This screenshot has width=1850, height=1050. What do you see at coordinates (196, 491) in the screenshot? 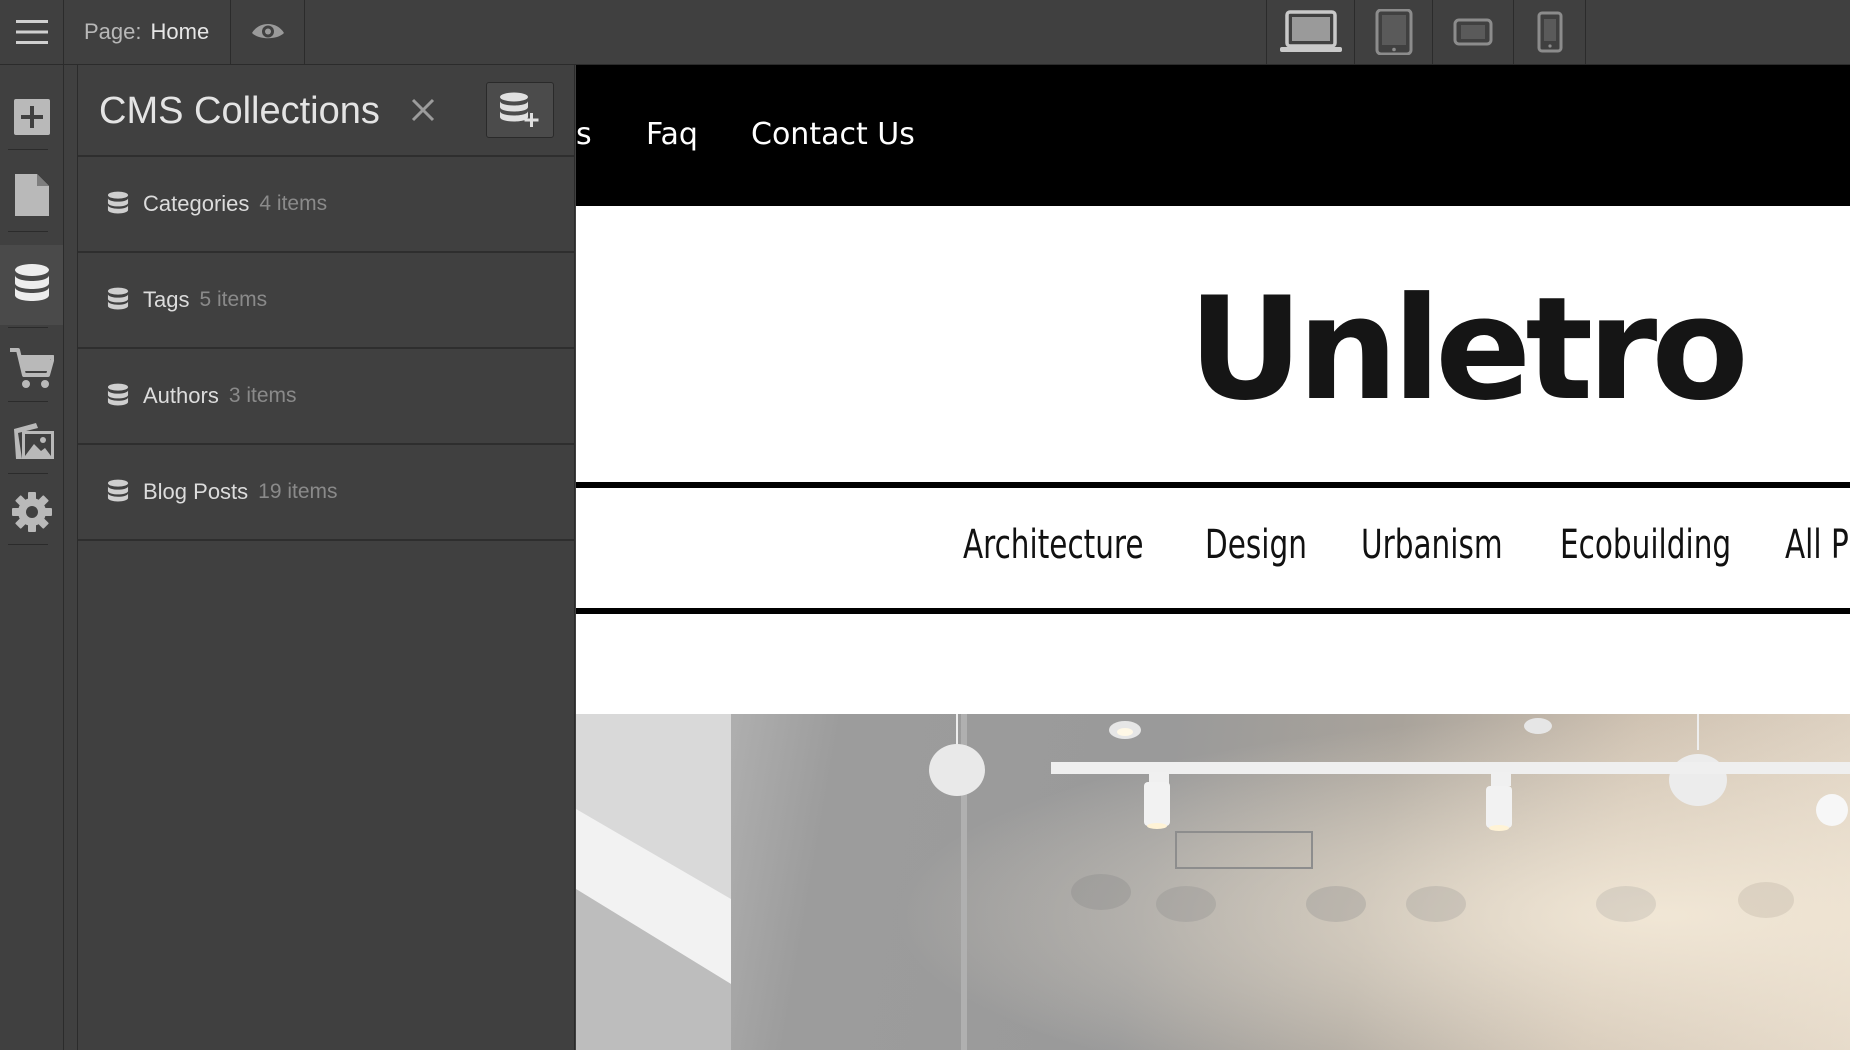
I see `collection-name: Blog Posts` at bounding box center [196, 491].